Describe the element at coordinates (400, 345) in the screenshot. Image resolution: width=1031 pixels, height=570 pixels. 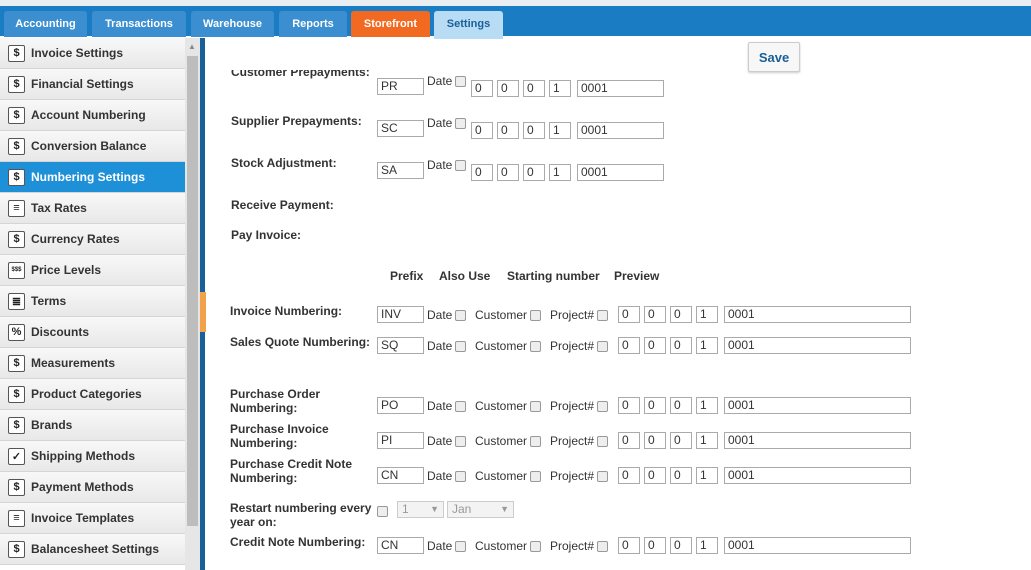
I see `prefix-input: SQ` at that location.